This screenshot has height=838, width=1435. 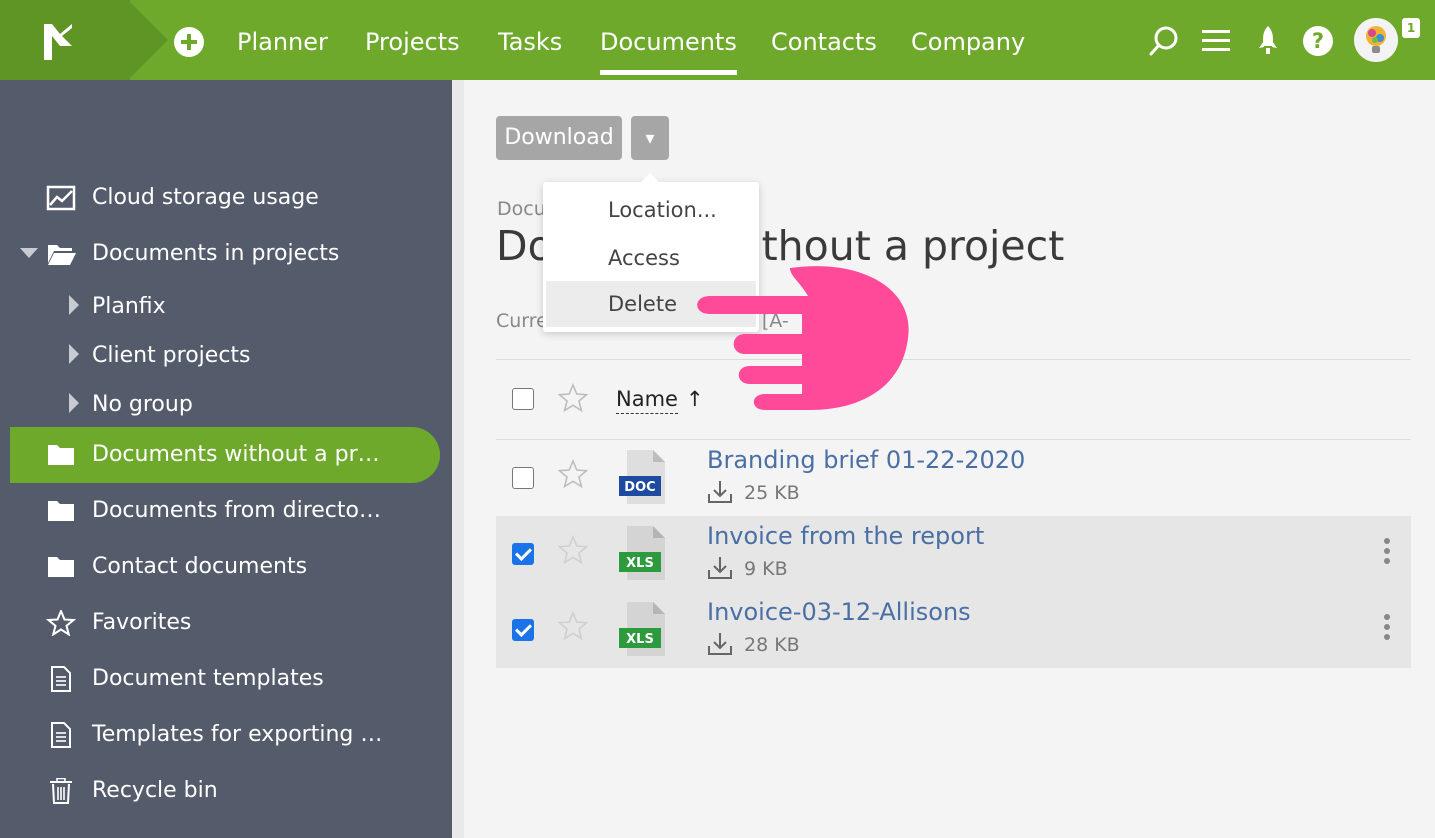 I want to click on sidebar-item-no-group: No group, so click(x=225, y=405).